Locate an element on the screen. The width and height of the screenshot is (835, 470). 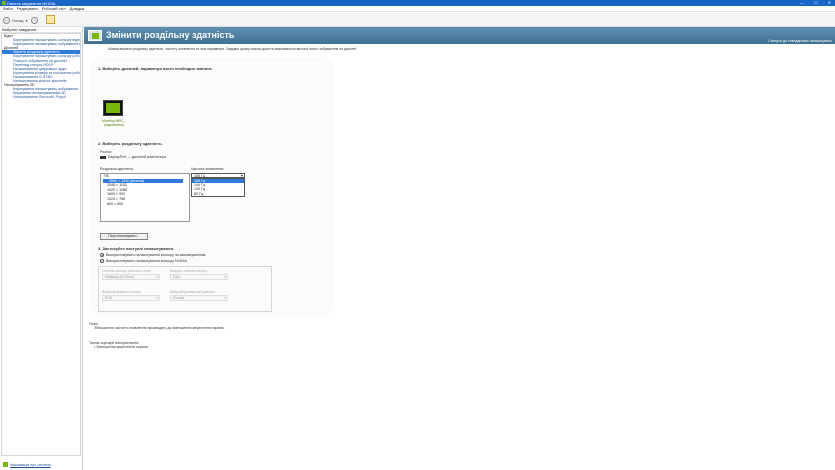
menu-bar: Файл Редагувати Робочий стіл Довідка is located at coordinates (417, 9).